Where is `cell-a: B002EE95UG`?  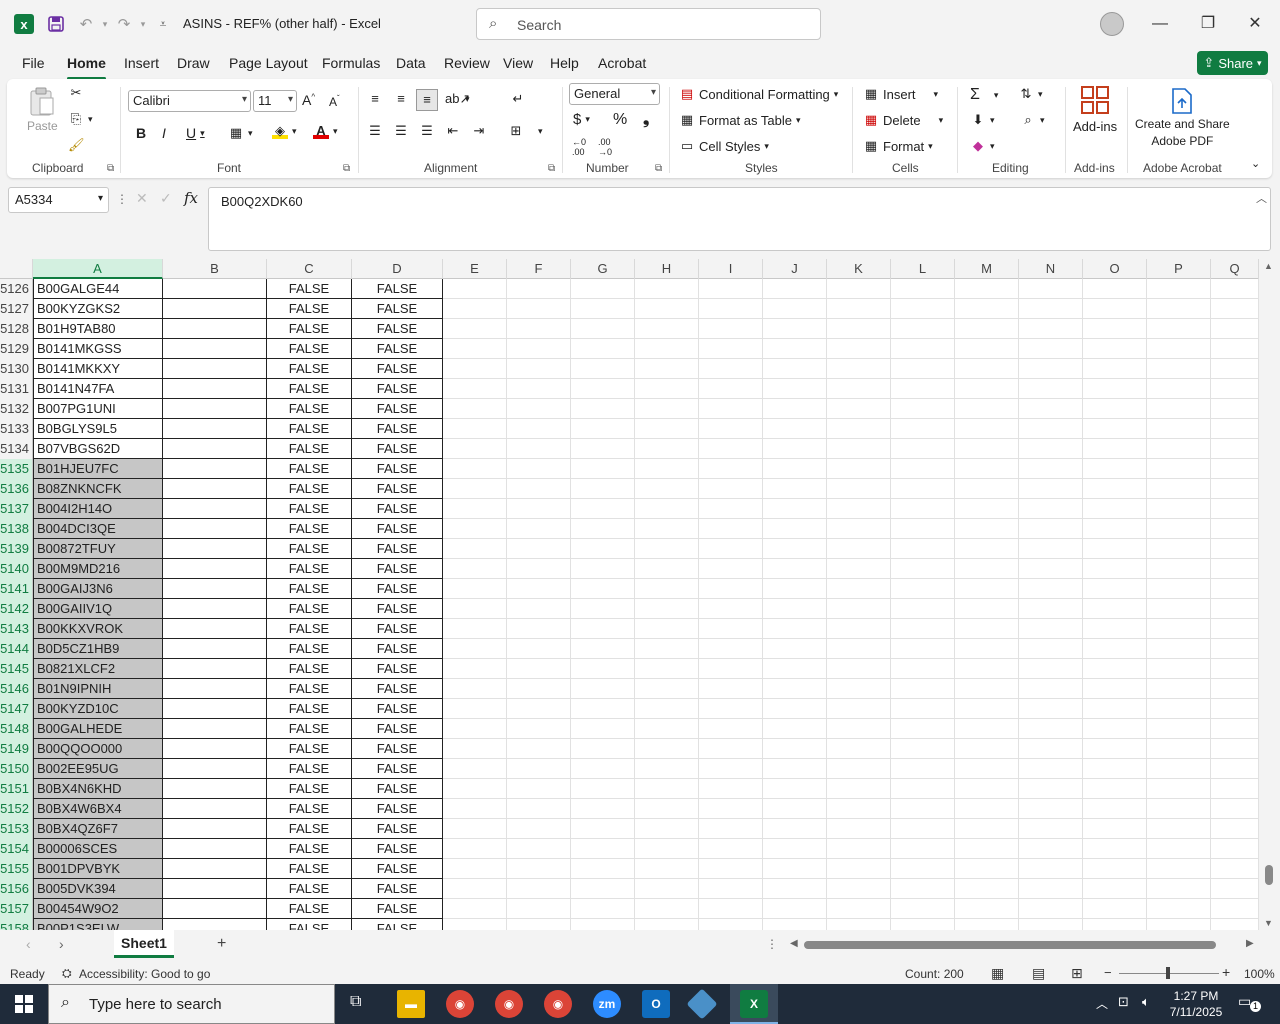
cell-a: B002EE95UG is located at coordinates (98, 769).